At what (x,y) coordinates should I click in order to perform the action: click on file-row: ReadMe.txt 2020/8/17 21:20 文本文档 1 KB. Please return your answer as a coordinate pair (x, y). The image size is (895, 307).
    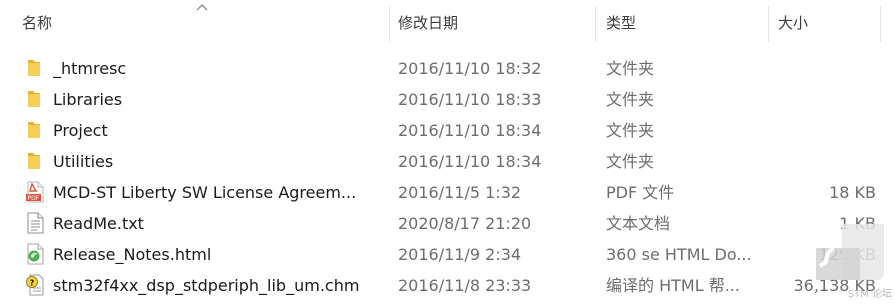
    Looking at the image, I should click on (447, 223).